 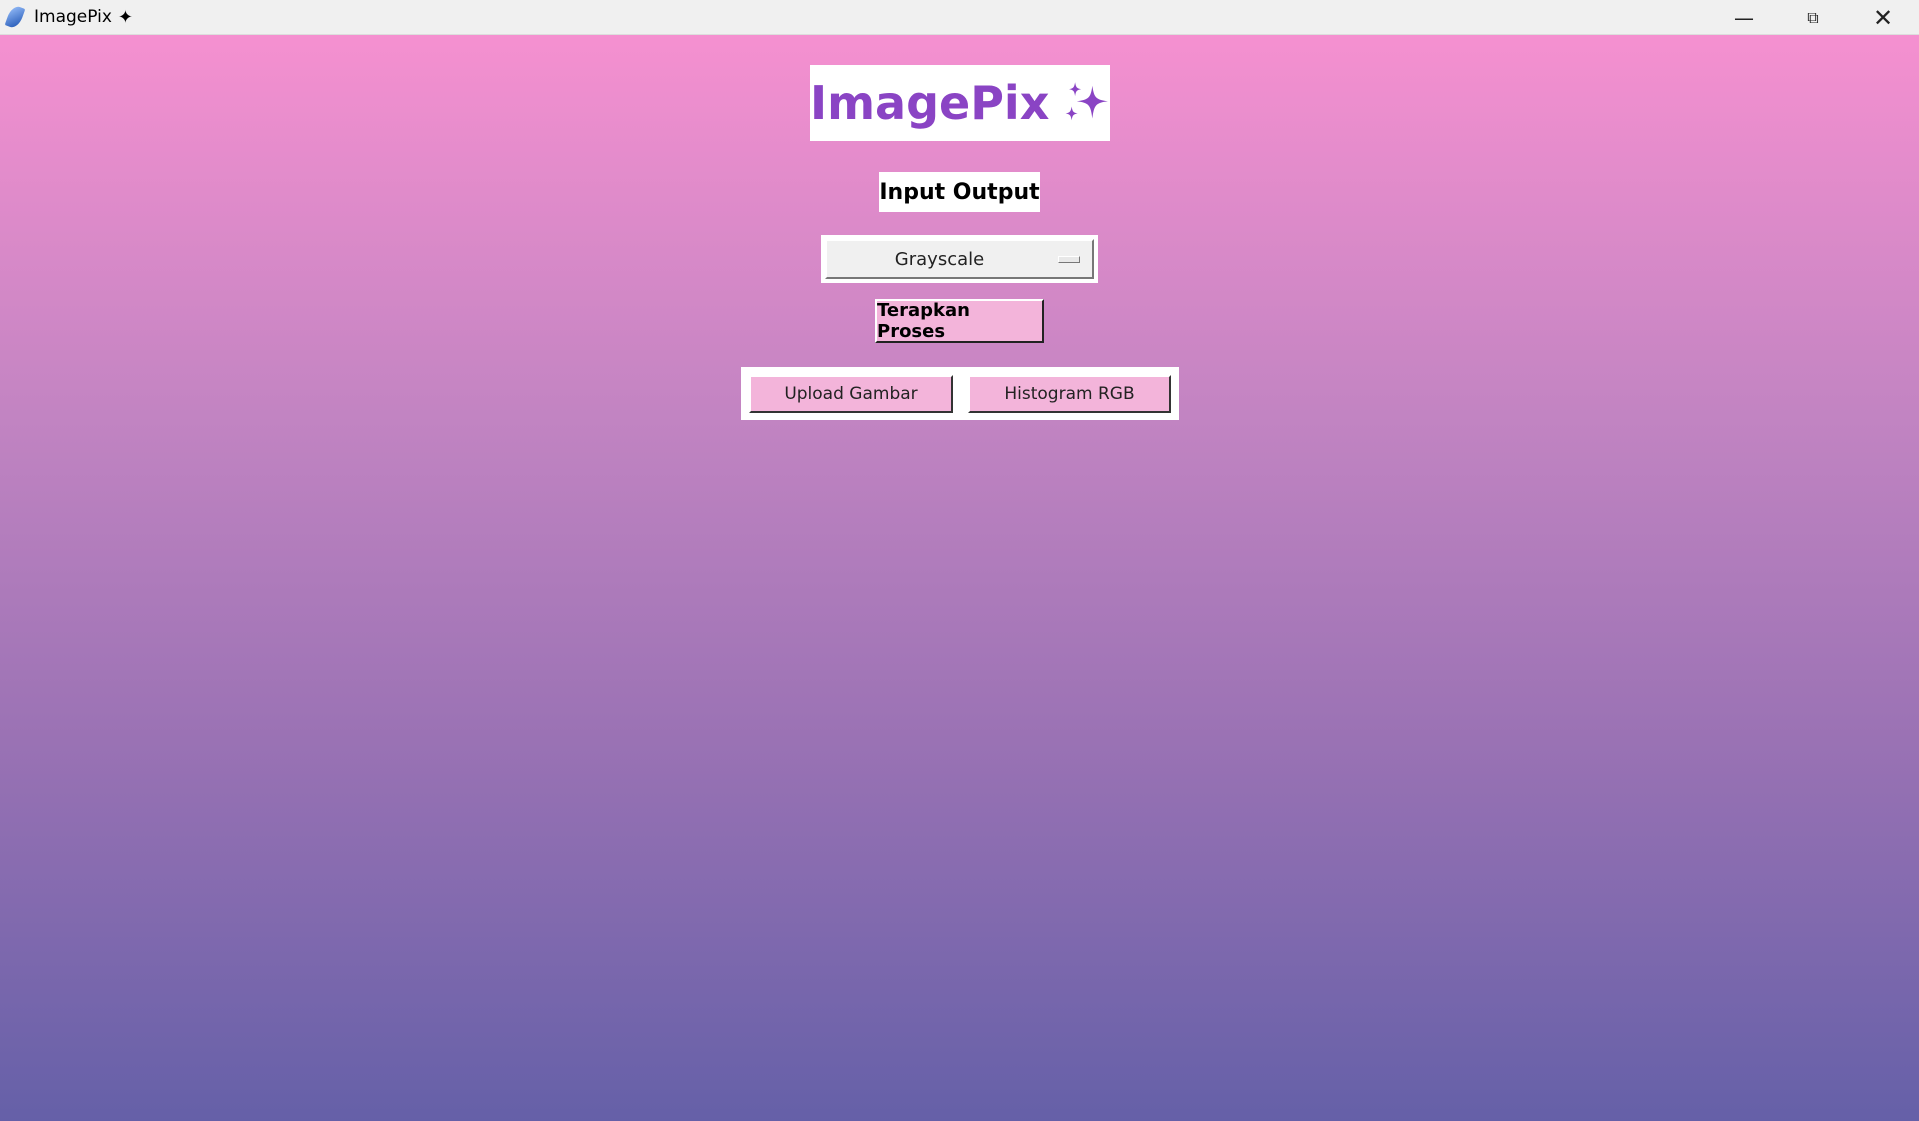 I want to click on dropdown-indicator-icon, so click(x=1069, y=259).